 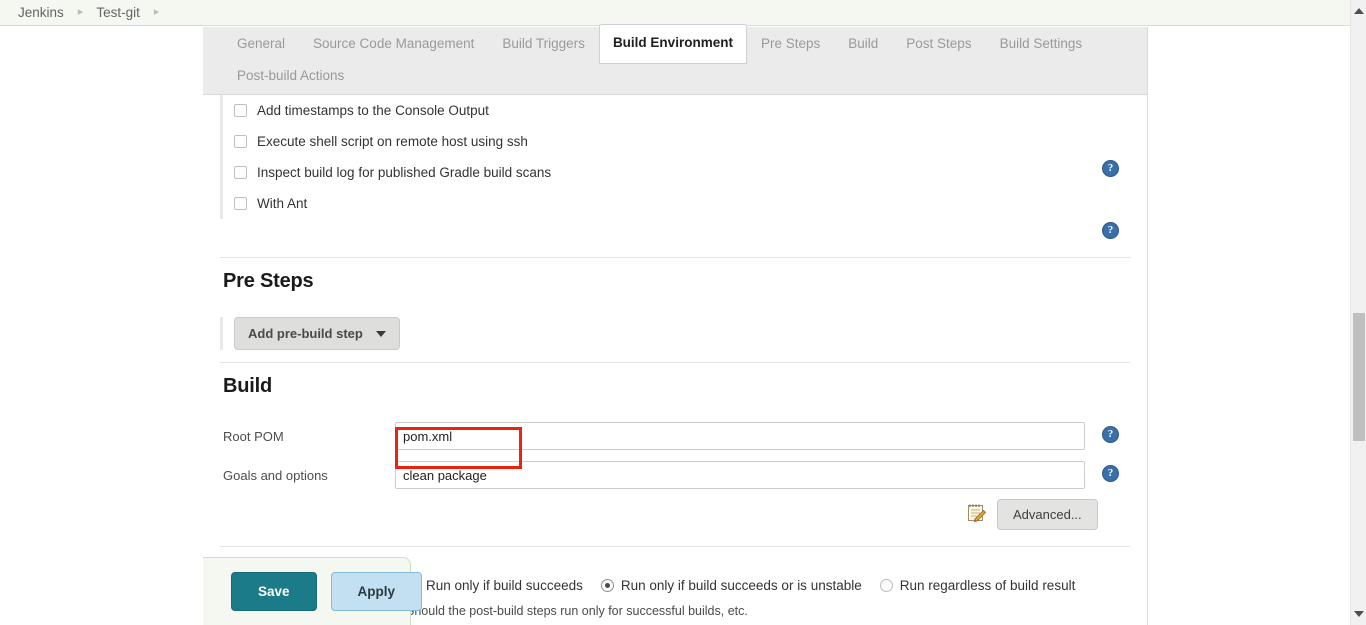 I want to click on notepad-pencil-icon, so click(x=976, y=514).